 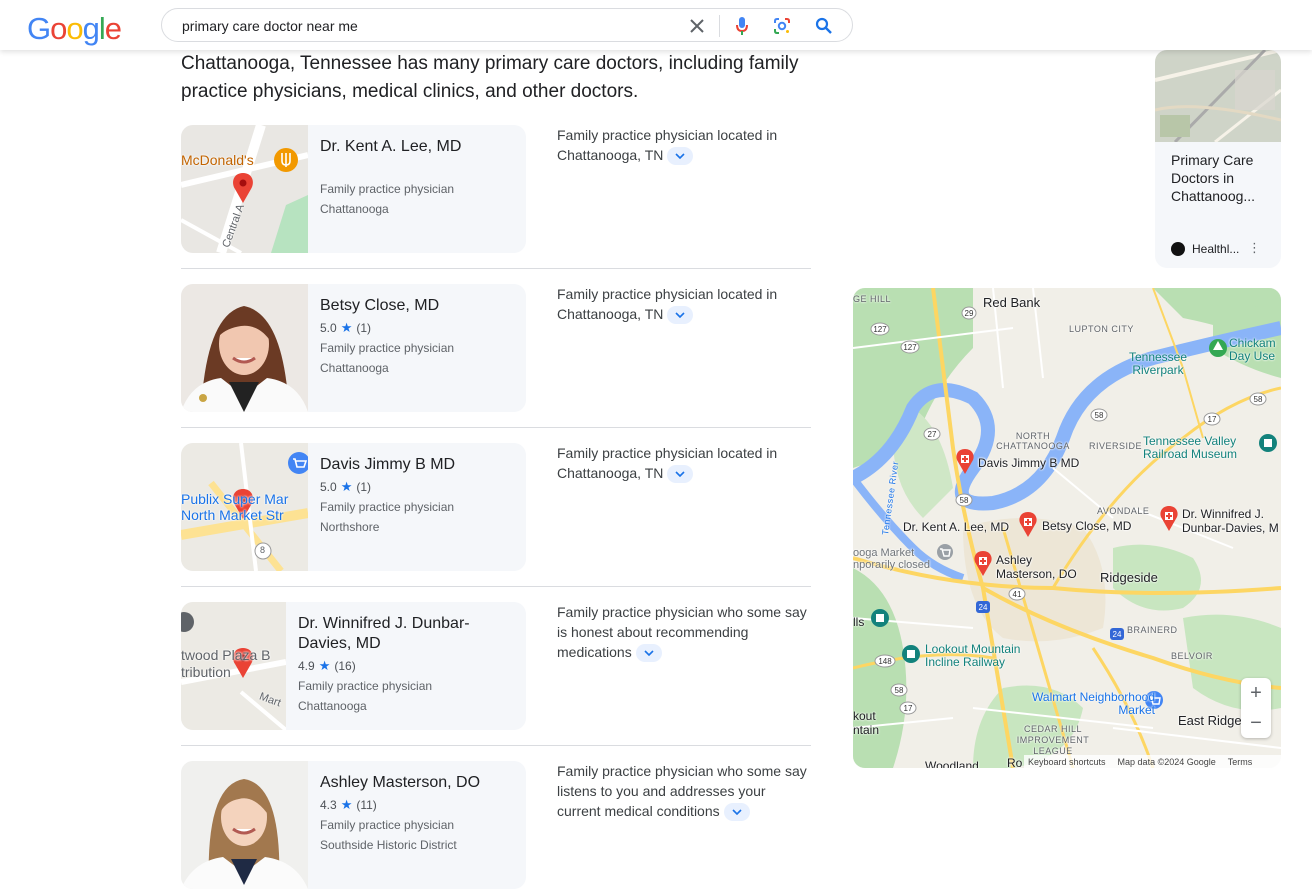 What do you see at coordinates (1231, 521) in the screenshot?
I see `pin-label: Dr. Winnifred J. Dunbar-Davies, M` at bounding box center [1231, 521].